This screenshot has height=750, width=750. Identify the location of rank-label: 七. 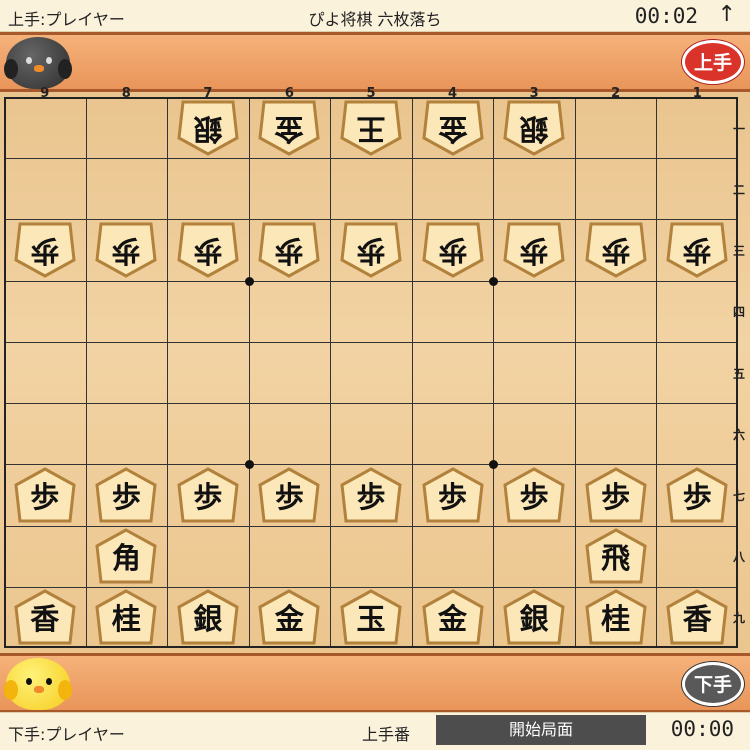
(738, 495).